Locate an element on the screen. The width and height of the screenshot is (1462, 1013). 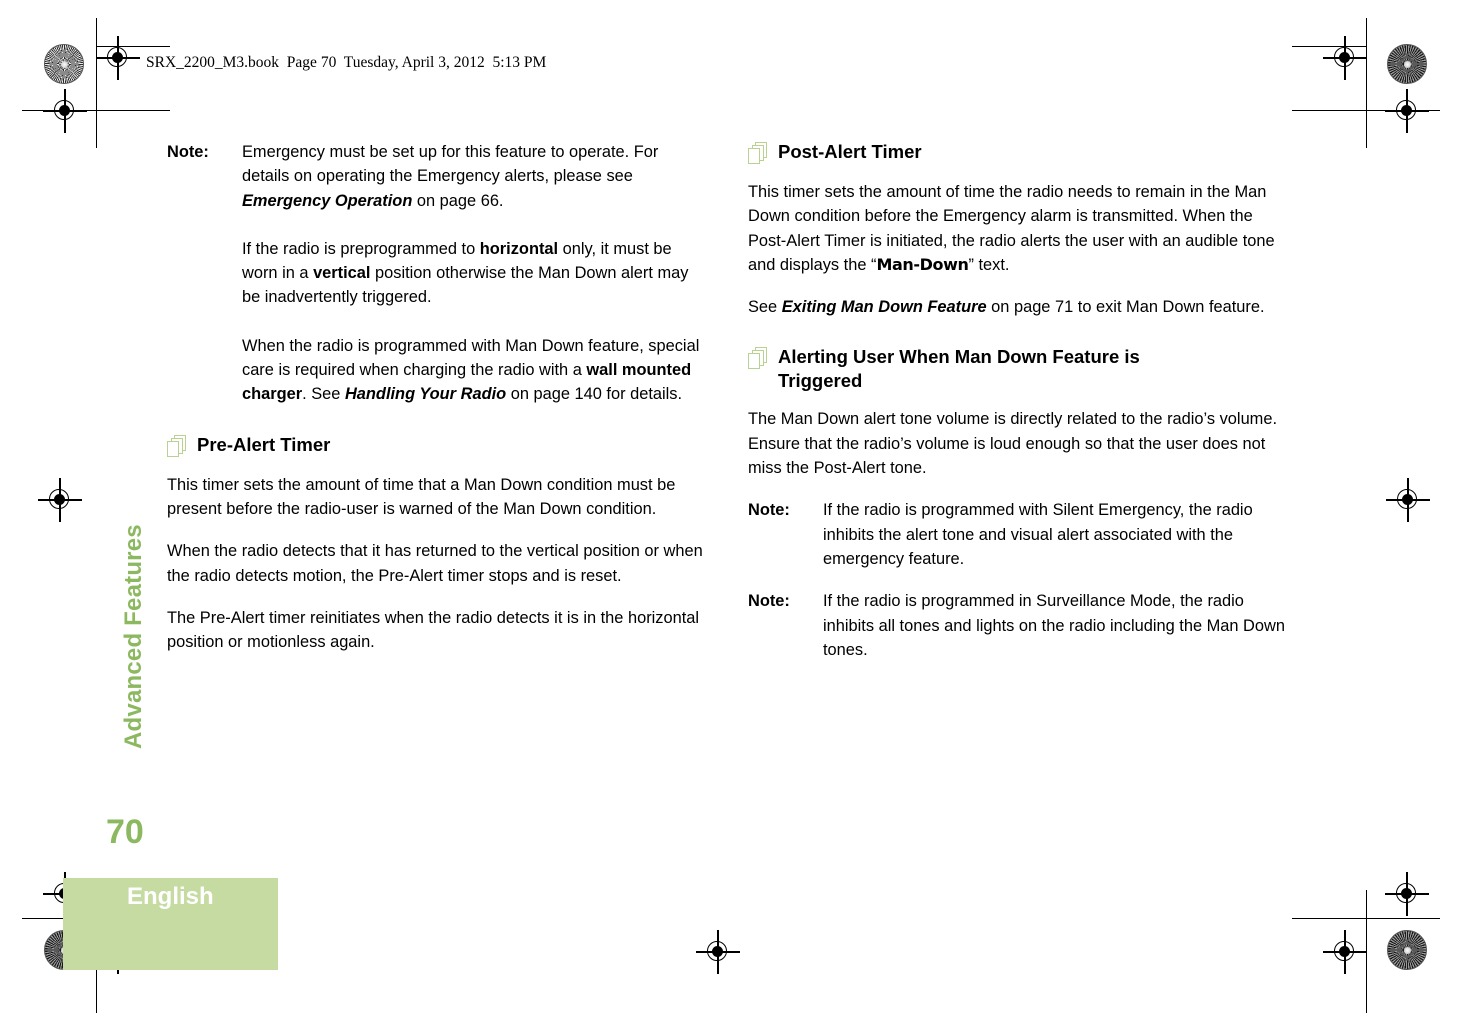
registration-cross-mid-right is located at coordinates (1408, 500).